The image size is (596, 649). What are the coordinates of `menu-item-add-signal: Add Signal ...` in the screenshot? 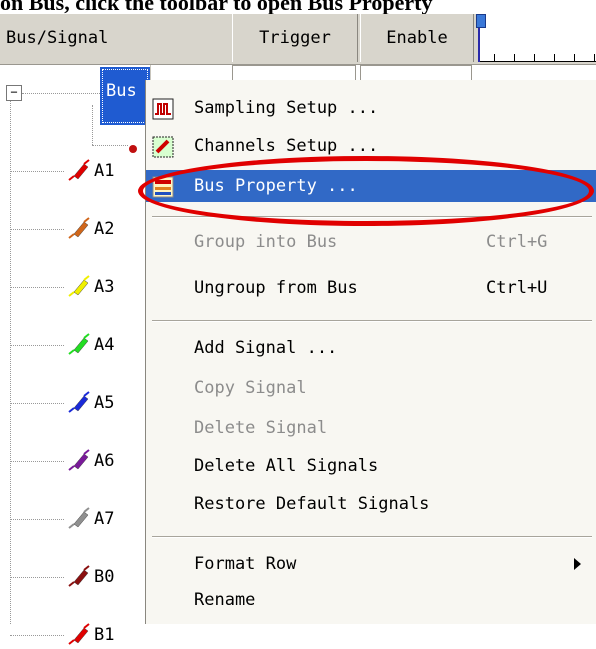 It's located at (371, 348).